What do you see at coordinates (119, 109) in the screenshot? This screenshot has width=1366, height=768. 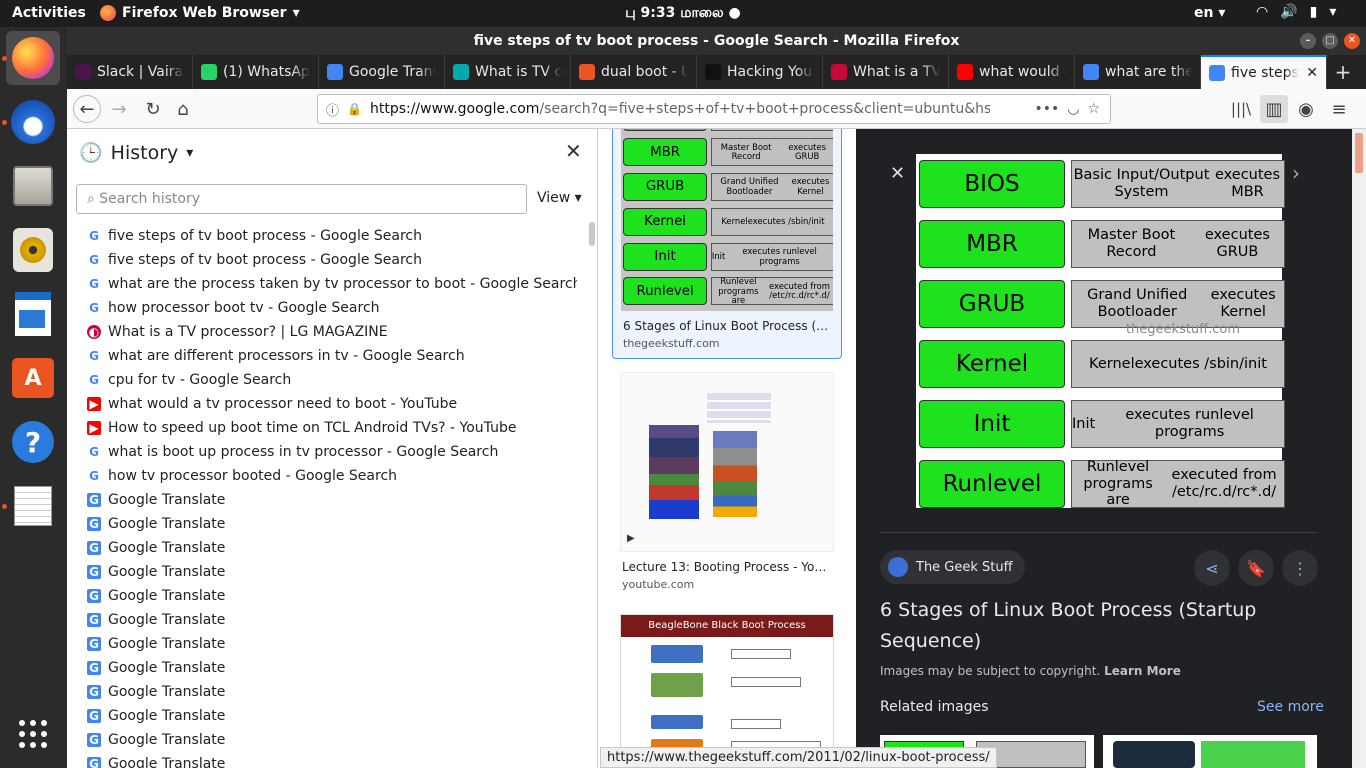 I see `forward-button: →` at bounding box center [119, 109].